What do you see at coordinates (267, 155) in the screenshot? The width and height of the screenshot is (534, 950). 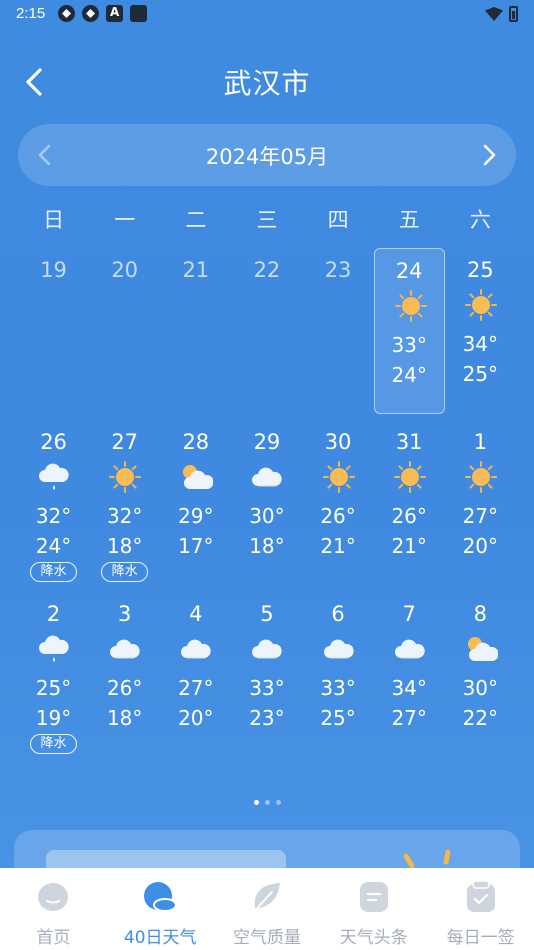 I see `month-switcher: 2024年05月` at bounding box center [267, 155].